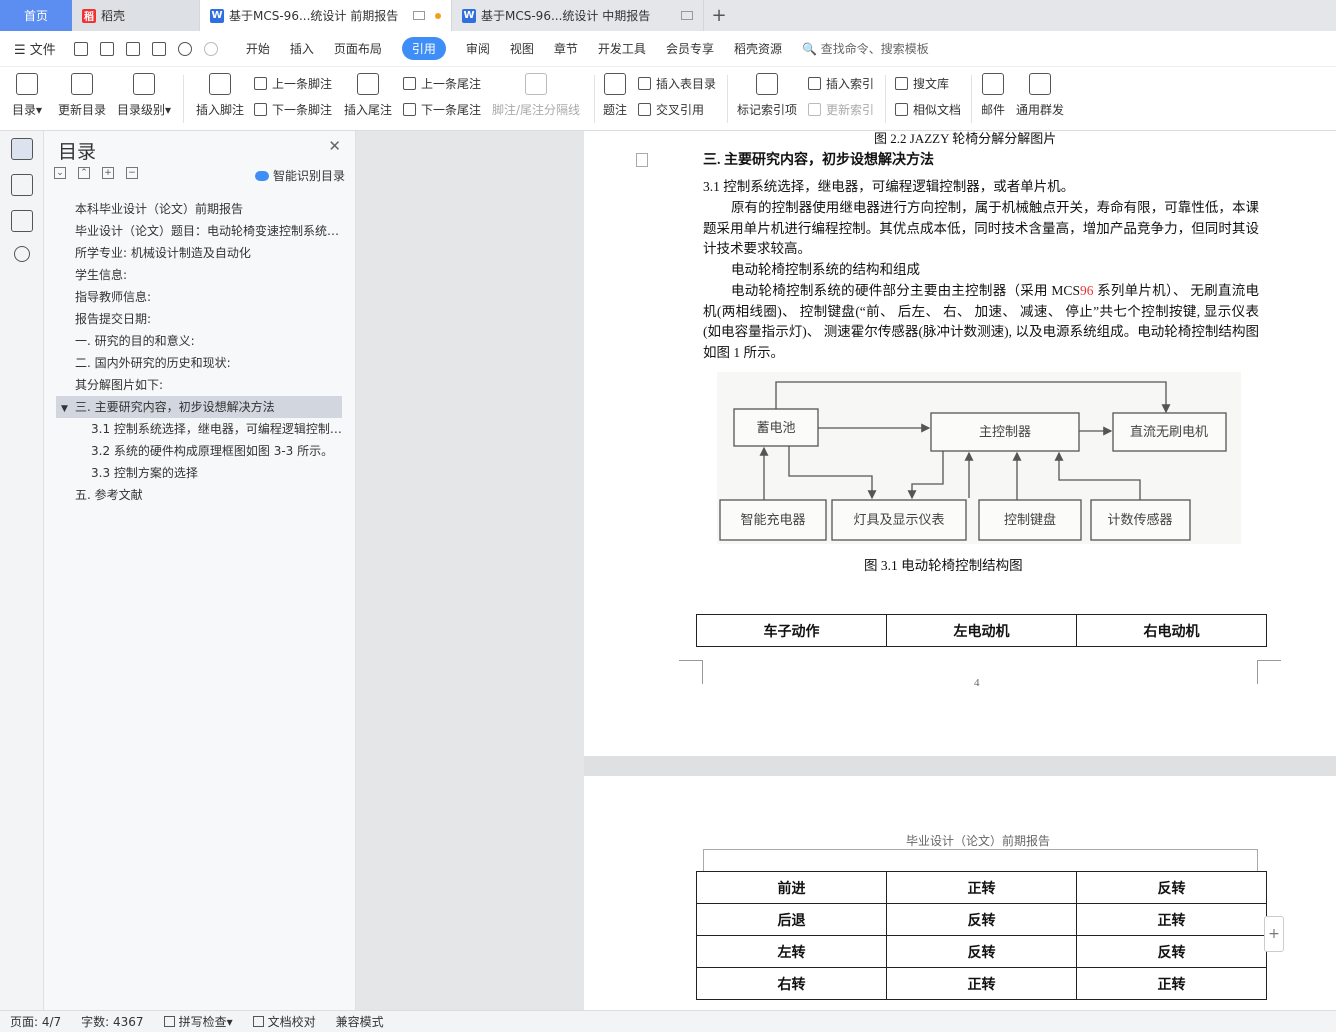 The height and width of the screenshot is (1032, 1336). What do you see at coordinates (136, 15) in the screenshot?
I see `tab-daoke: 稻 稻壳` at bounding box center [136, 15].